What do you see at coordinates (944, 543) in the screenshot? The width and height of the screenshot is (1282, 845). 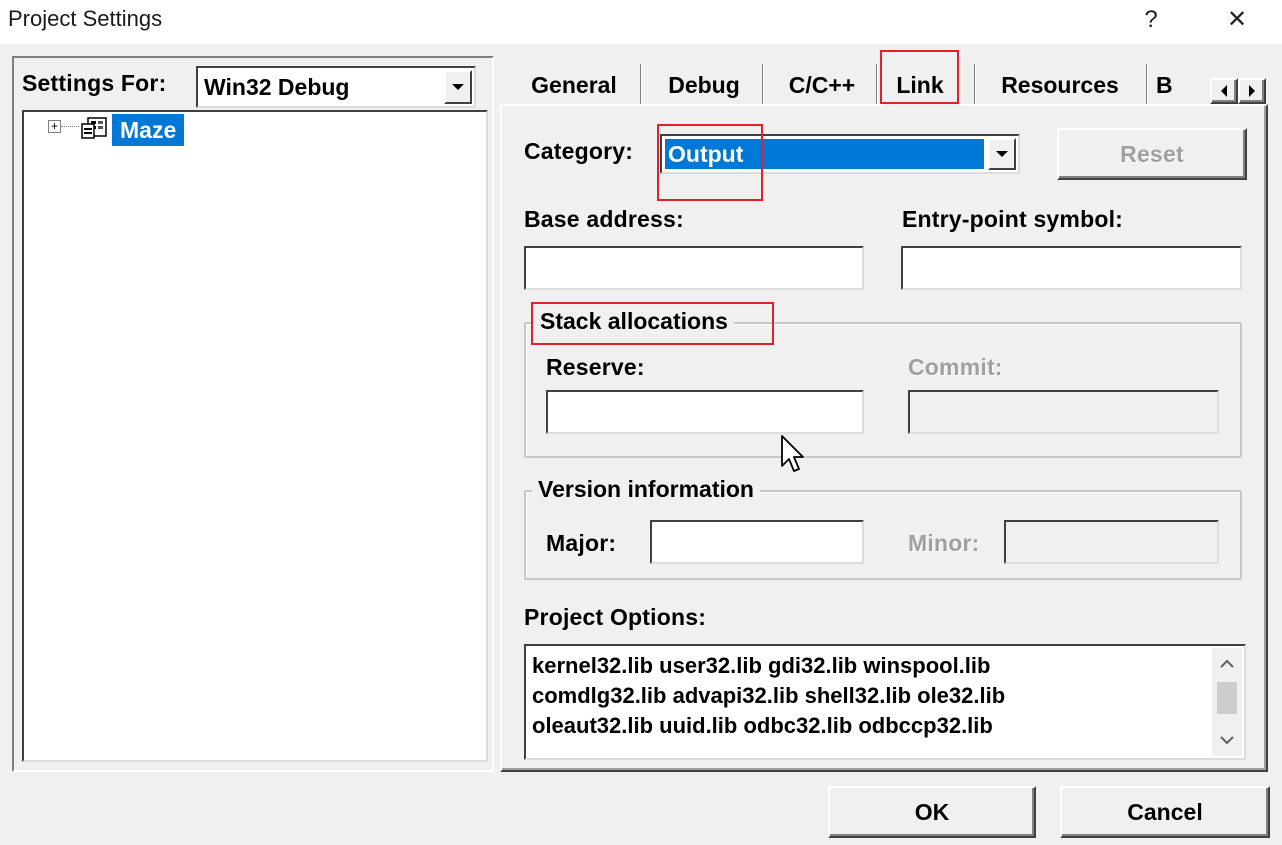 I see `minor-label: Minor:` at bounding box center [944, 543].